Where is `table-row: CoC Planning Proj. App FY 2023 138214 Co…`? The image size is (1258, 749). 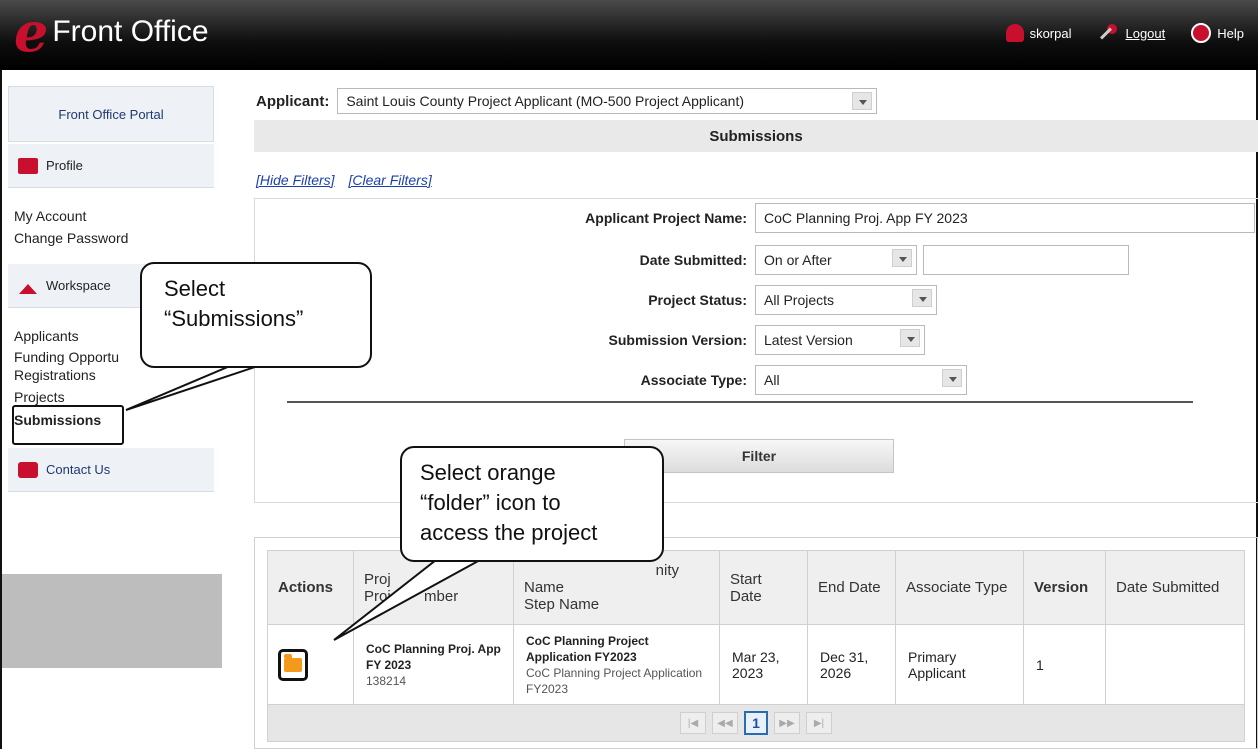
table-row: CoC Planning Proj. App FY 2023 138214 Co… is located at coordinates (756, 664).